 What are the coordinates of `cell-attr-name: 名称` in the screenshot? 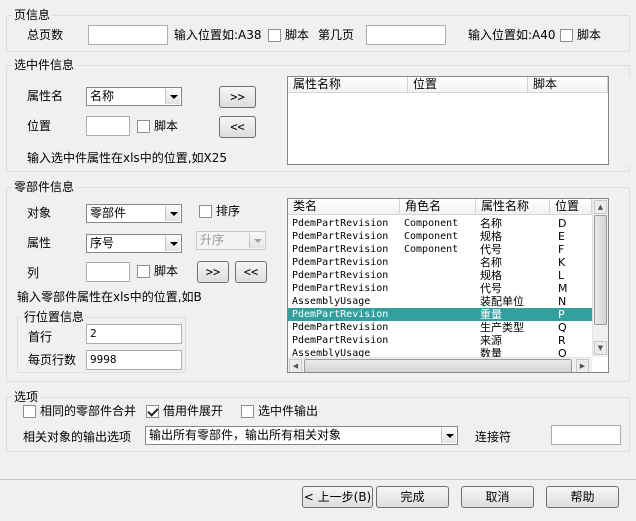 It's located at (491, 262).